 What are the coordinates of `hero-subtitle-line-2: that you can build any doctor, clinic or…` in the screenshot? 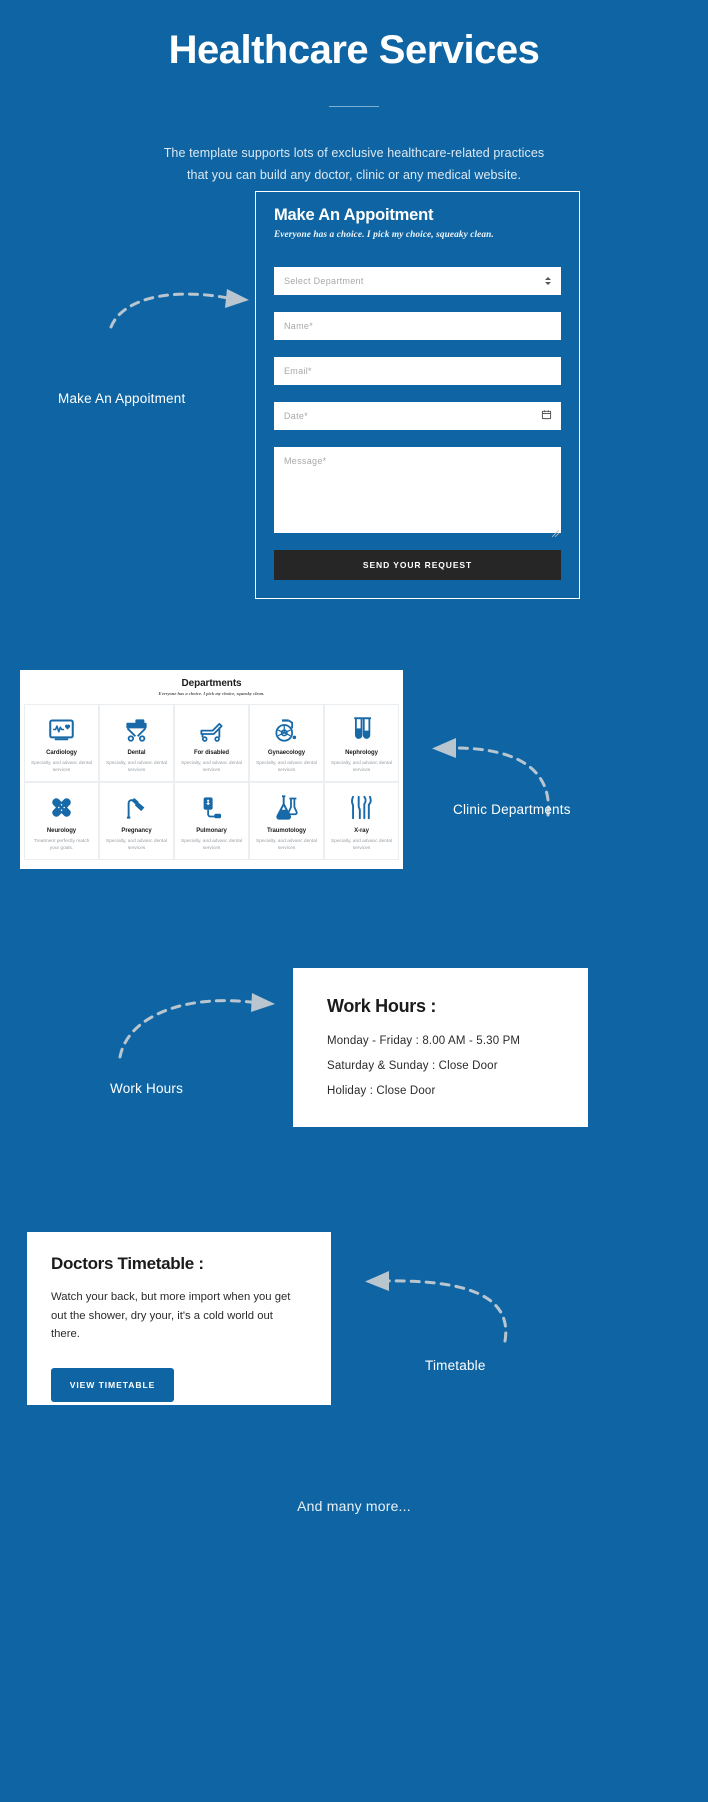 It's located at (354, 174).